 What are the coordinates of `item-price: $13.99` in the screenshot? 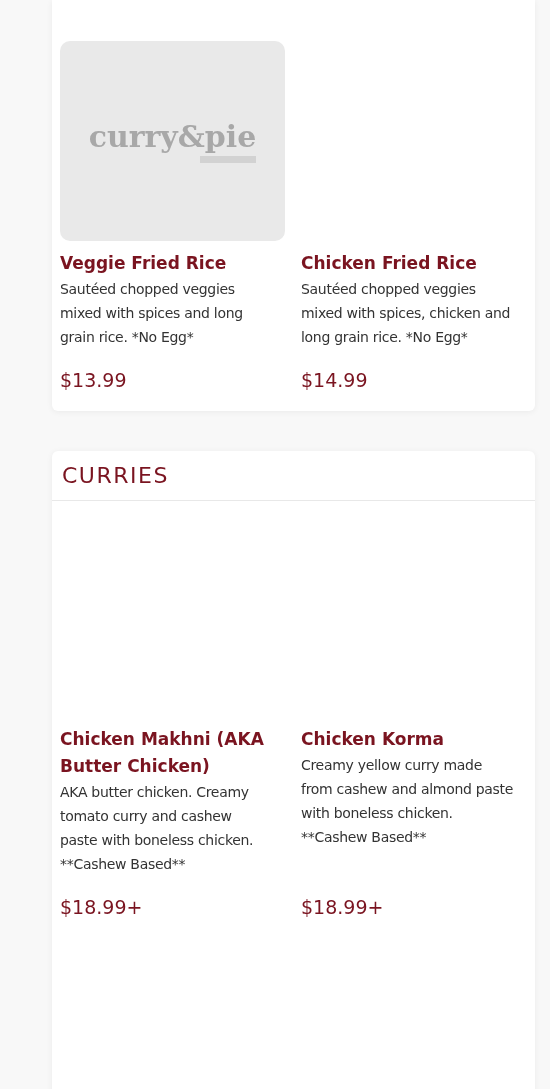 It's located at (94, 379).